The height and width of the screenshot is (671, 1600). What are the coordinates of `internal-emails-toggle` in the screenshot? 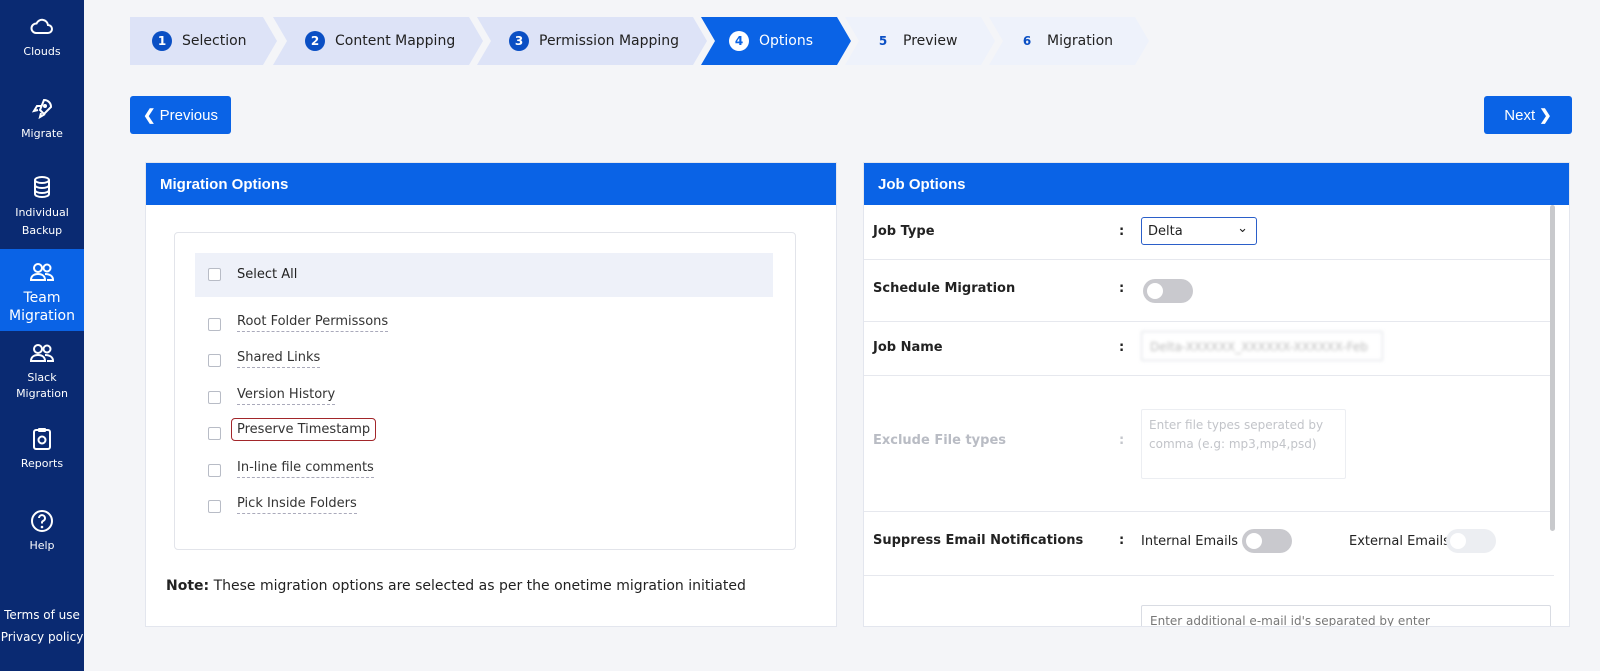 It's located at (1267, 541).